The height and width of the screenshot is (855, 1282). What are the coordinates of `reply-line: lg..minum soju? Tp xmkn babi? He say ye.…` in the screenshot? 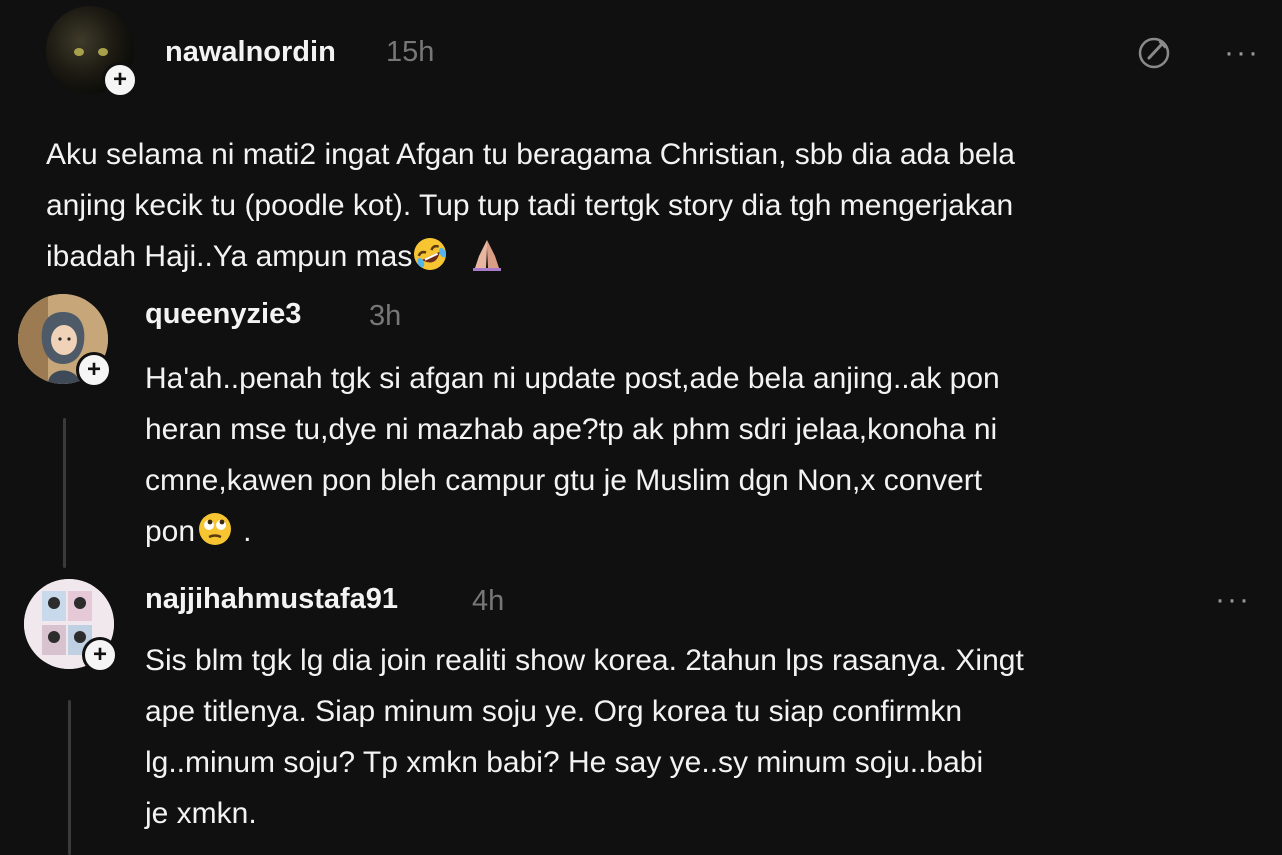 It's located at (564, 762).